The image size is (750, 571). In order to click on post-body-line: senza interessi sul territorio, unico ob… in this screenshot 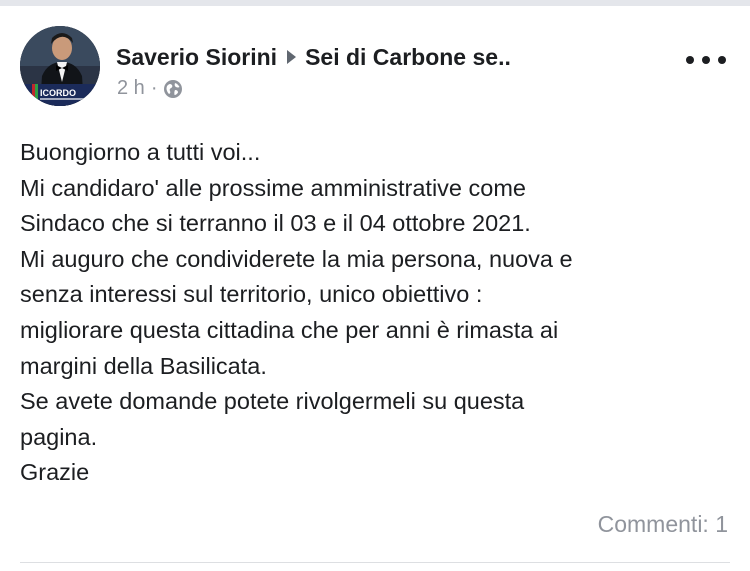, I will do `click(251, 294)`.